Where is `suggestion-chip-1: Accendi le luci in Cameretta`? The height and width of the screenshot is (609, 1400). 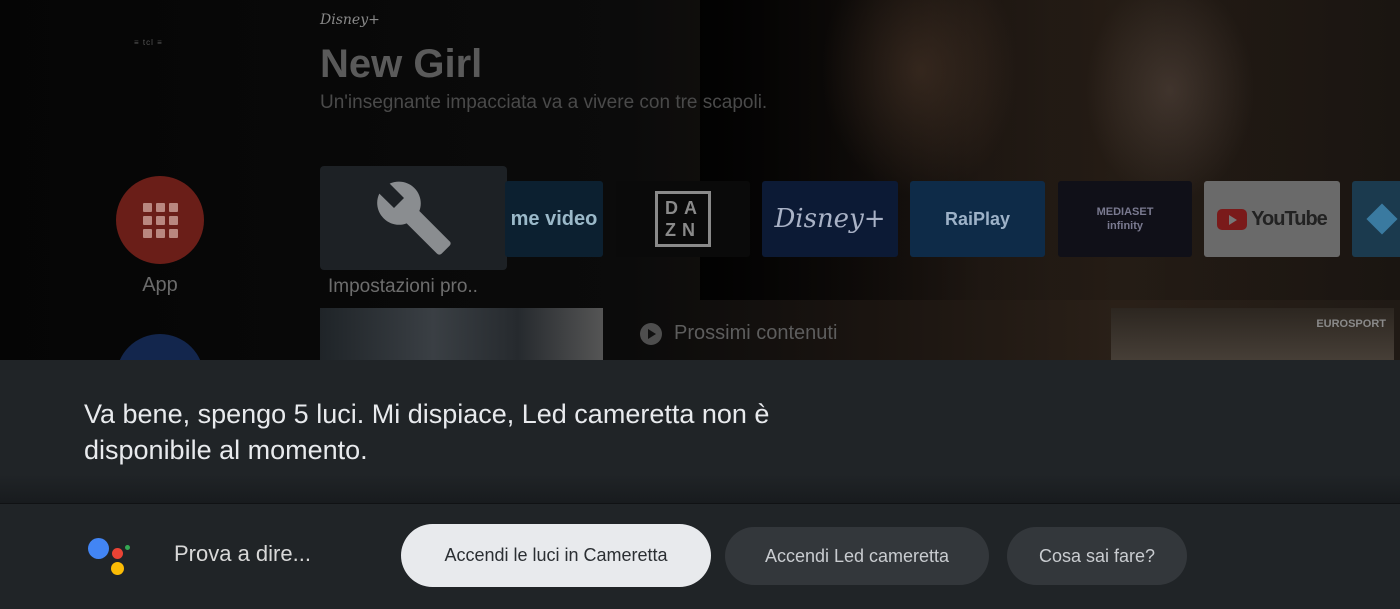 suggestion-chip-1: Accendi le luci in Cameretta is located at coordinates (556, 555).